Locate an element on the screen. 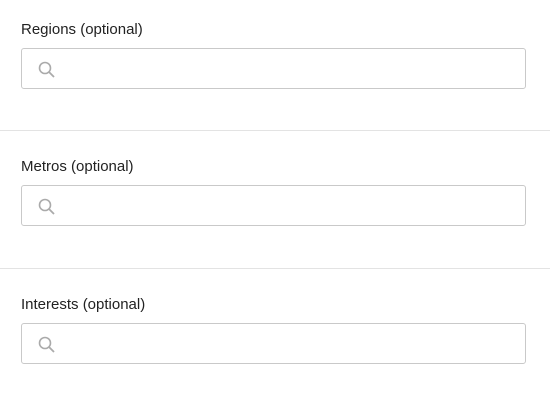  interests-label: Interests (optional) is located at coordinates (83, 304).